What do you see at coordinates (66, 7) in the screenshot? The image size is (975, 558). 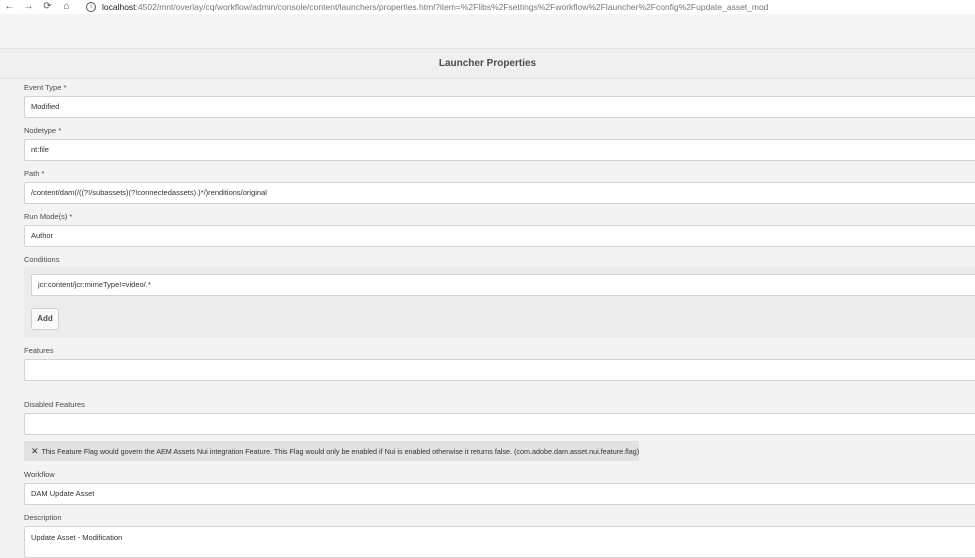 I see `home-icon: ⌂` at bounding box center [66, 7].